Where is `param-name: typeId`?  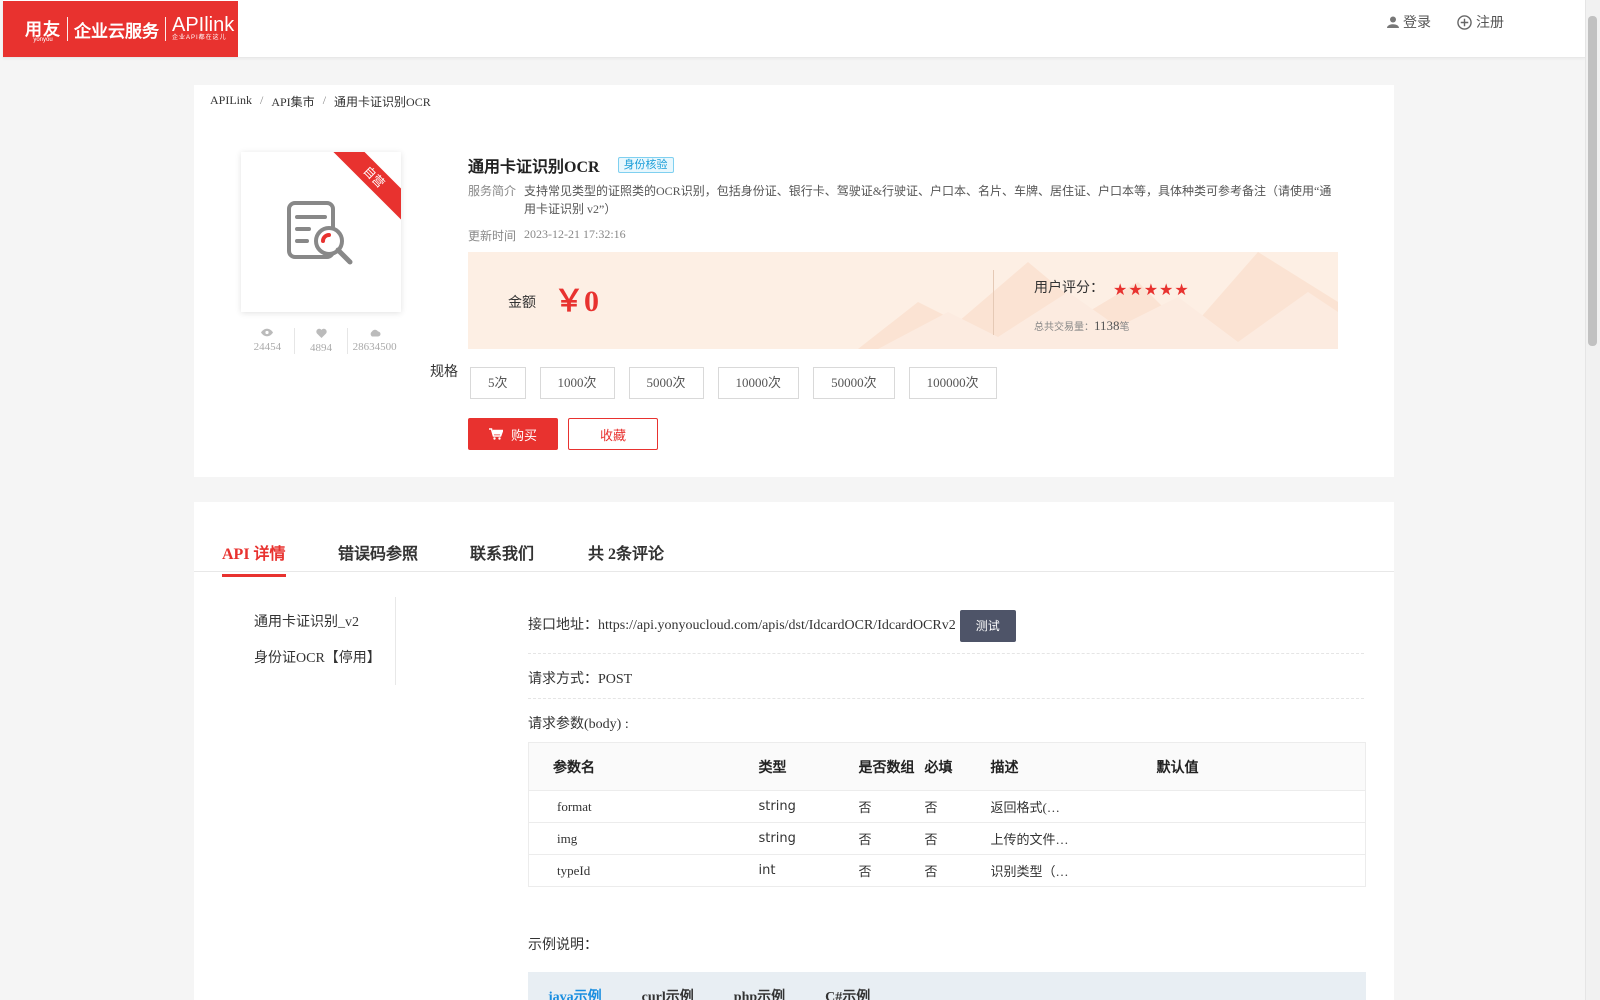
param-name: typeId is located at coordinates (643, 870).